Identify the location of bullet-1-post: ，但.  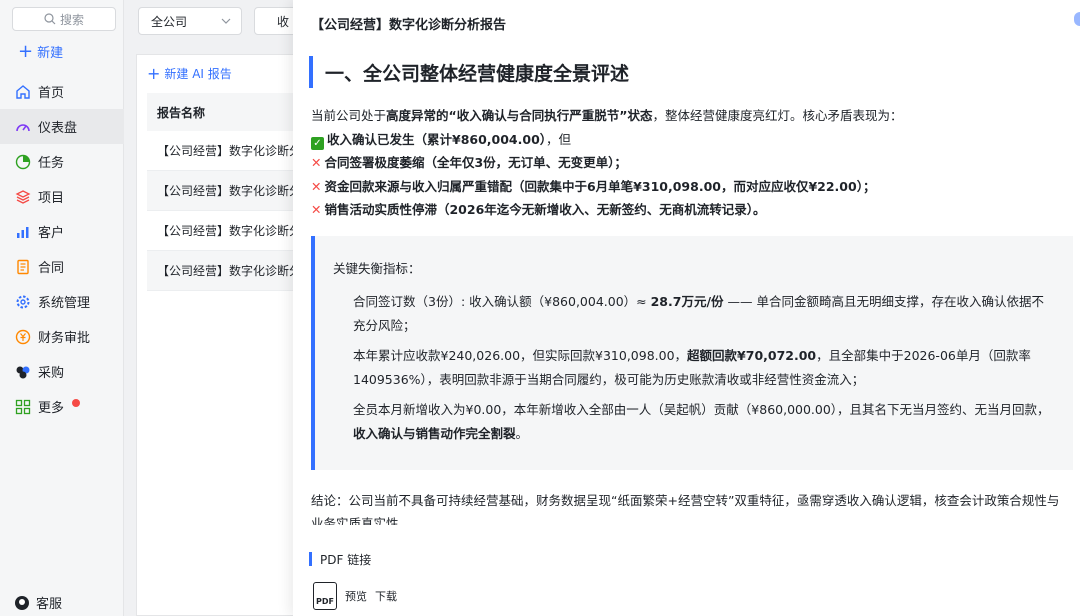
(559, 139).